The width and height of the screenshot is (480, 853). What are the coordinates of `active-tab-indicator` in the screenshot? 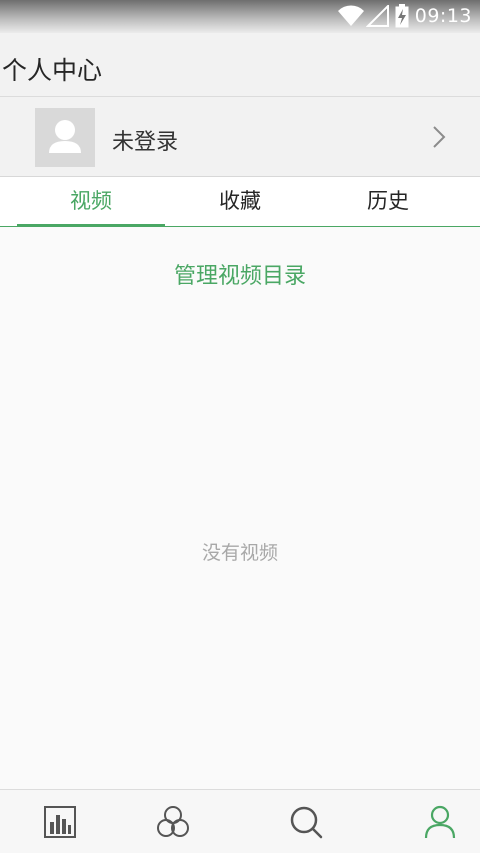 It's located at (91, 225).